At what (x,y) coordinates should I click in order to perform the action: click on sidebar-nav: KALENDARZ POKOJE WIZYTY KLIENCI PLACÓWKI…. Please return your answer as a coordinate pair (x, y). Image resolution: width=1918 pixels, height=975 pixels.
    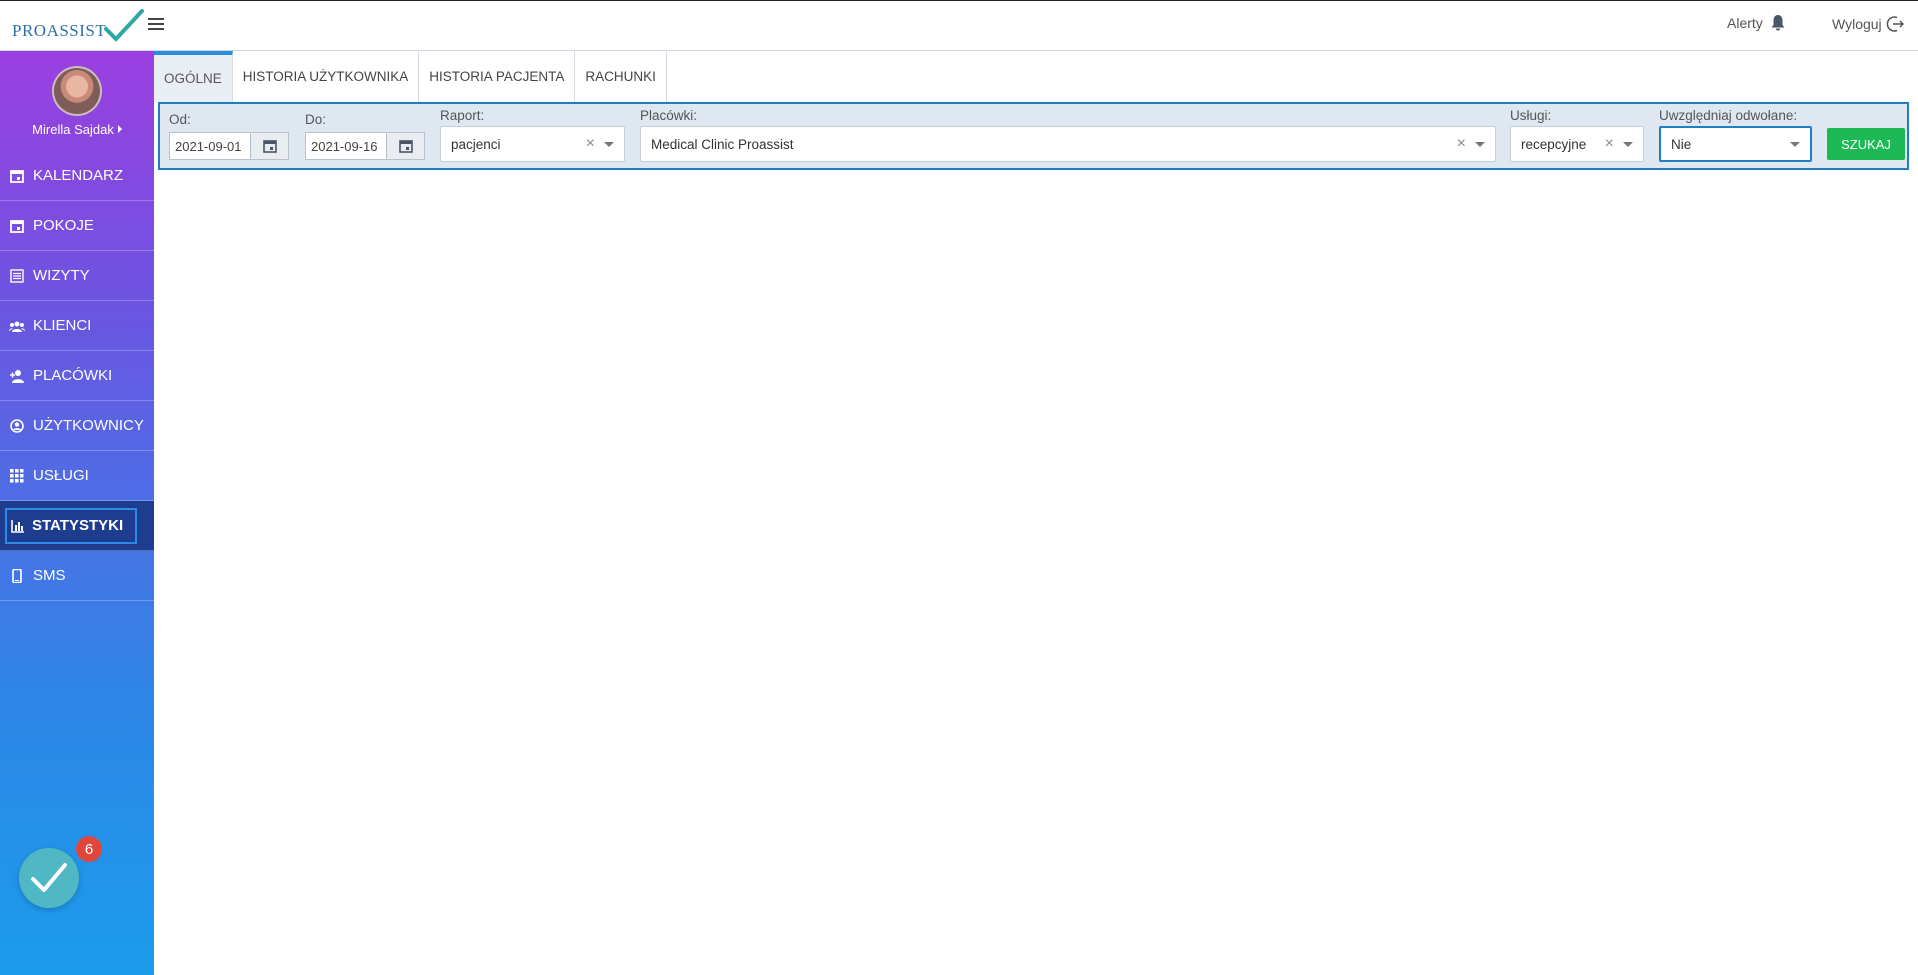
    Looking at the image, I should click on (77, 376).